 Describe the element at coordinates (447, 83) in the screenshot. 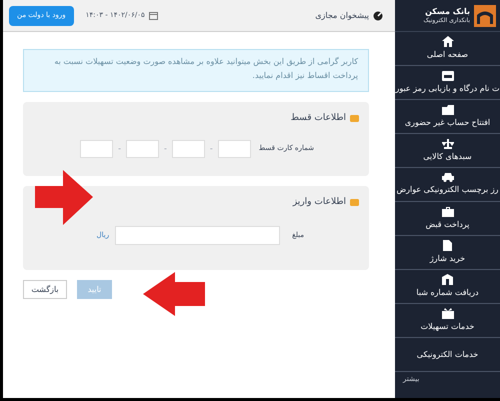

I see `sidebar-item: ت نام درگاه و بازیابی رمز عبور` at that location.